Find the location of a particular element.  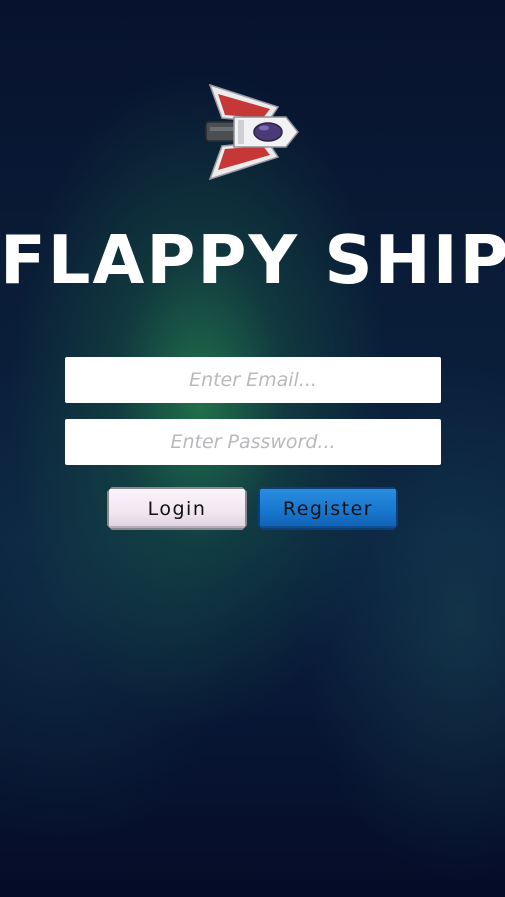

email-field is located at coordinates (253, 380).